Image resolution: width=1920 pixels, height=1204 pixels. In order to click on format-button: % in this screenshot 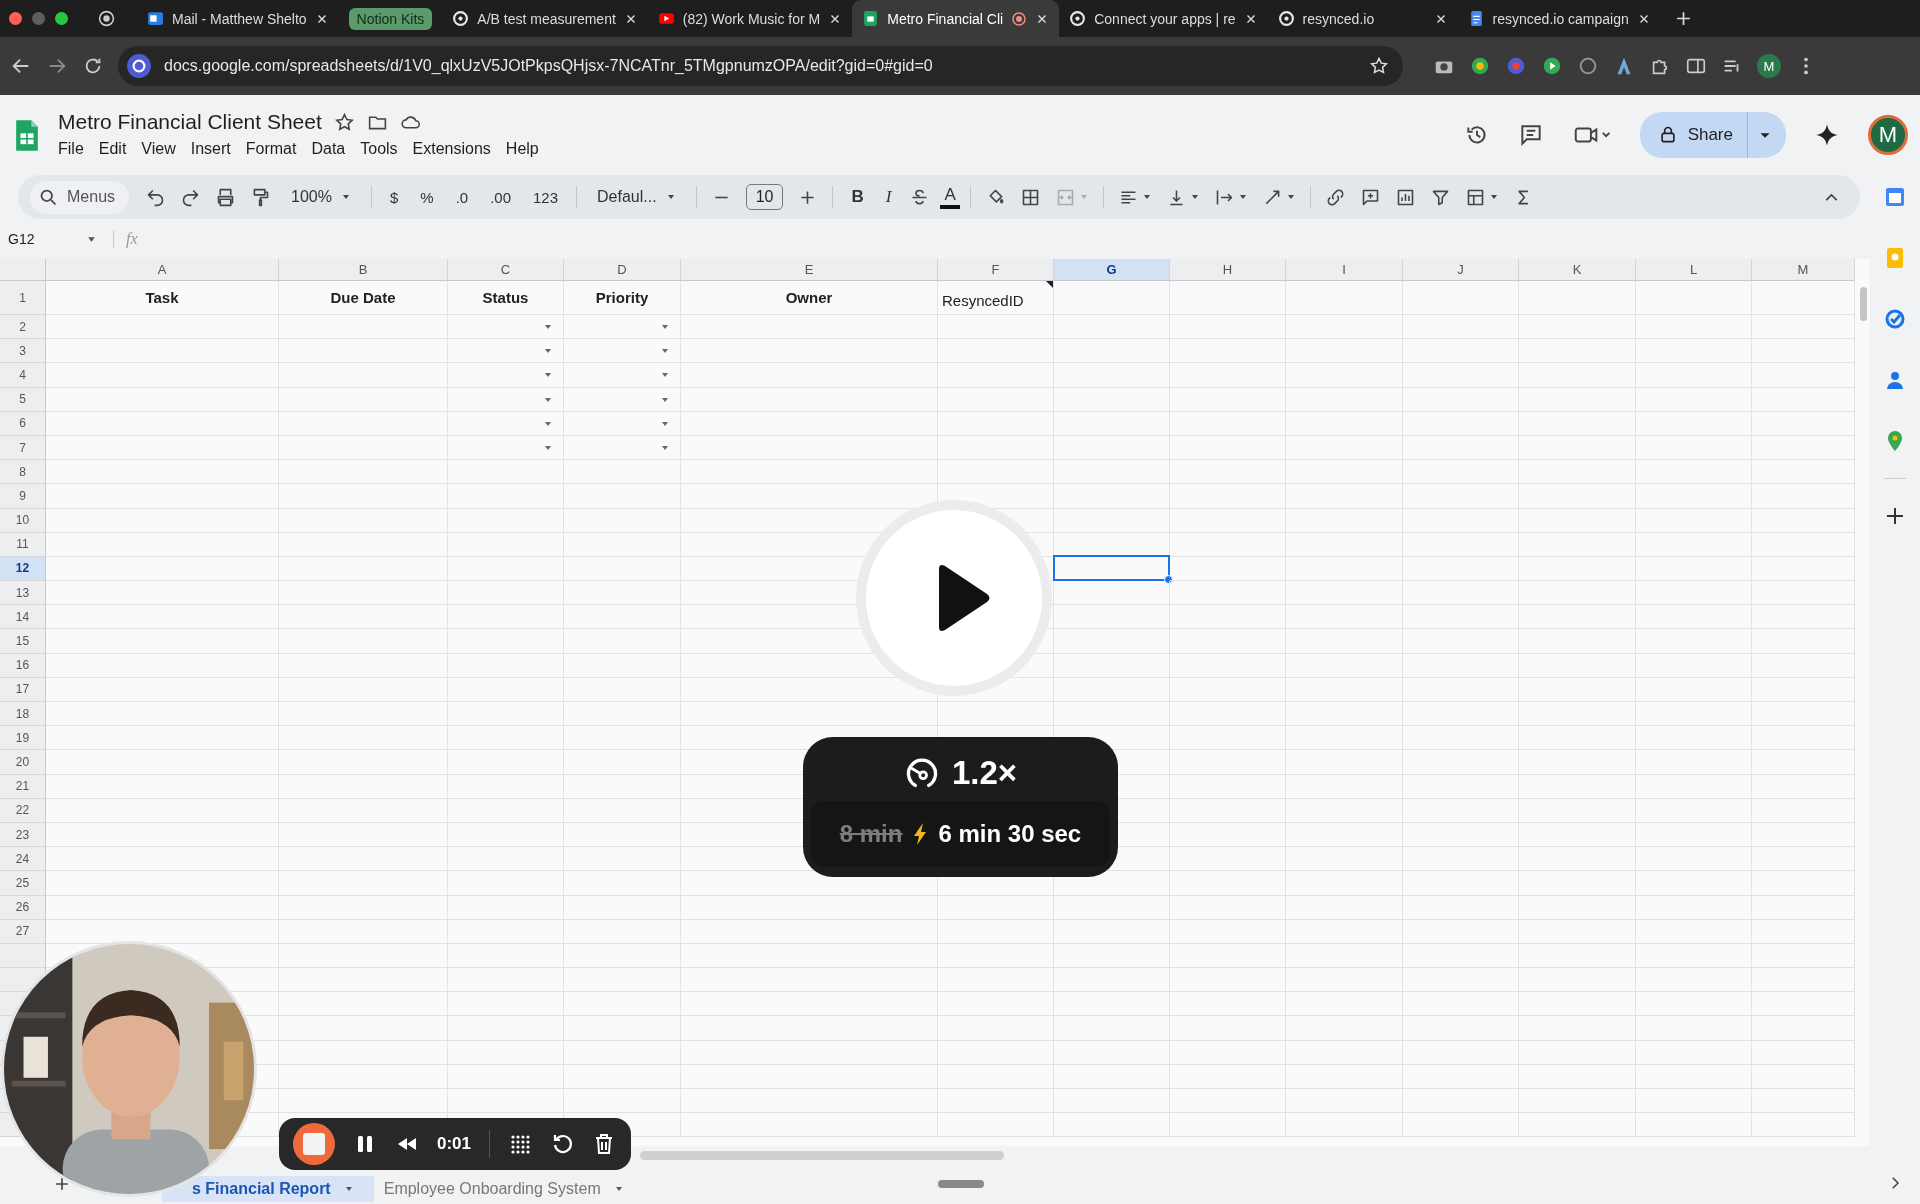, I will do `click(427, 197)`.